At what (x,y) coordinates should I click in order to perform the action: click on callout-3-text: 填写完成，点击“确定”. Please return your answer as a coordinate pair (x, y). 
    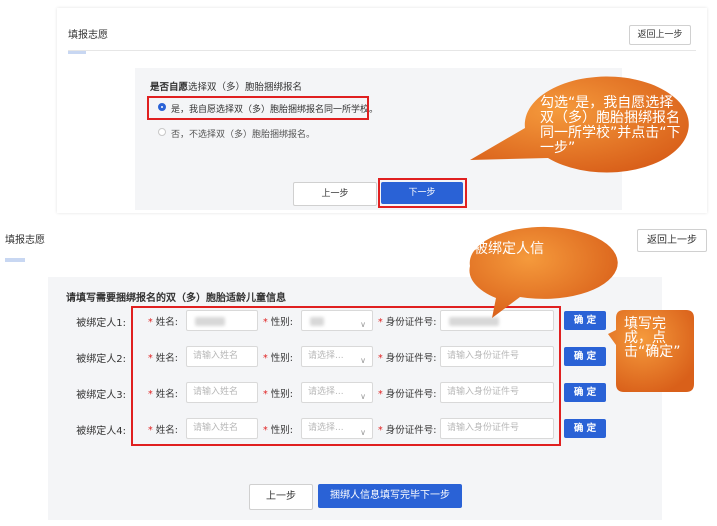
    Looking at the image, I should click on (652, 338).